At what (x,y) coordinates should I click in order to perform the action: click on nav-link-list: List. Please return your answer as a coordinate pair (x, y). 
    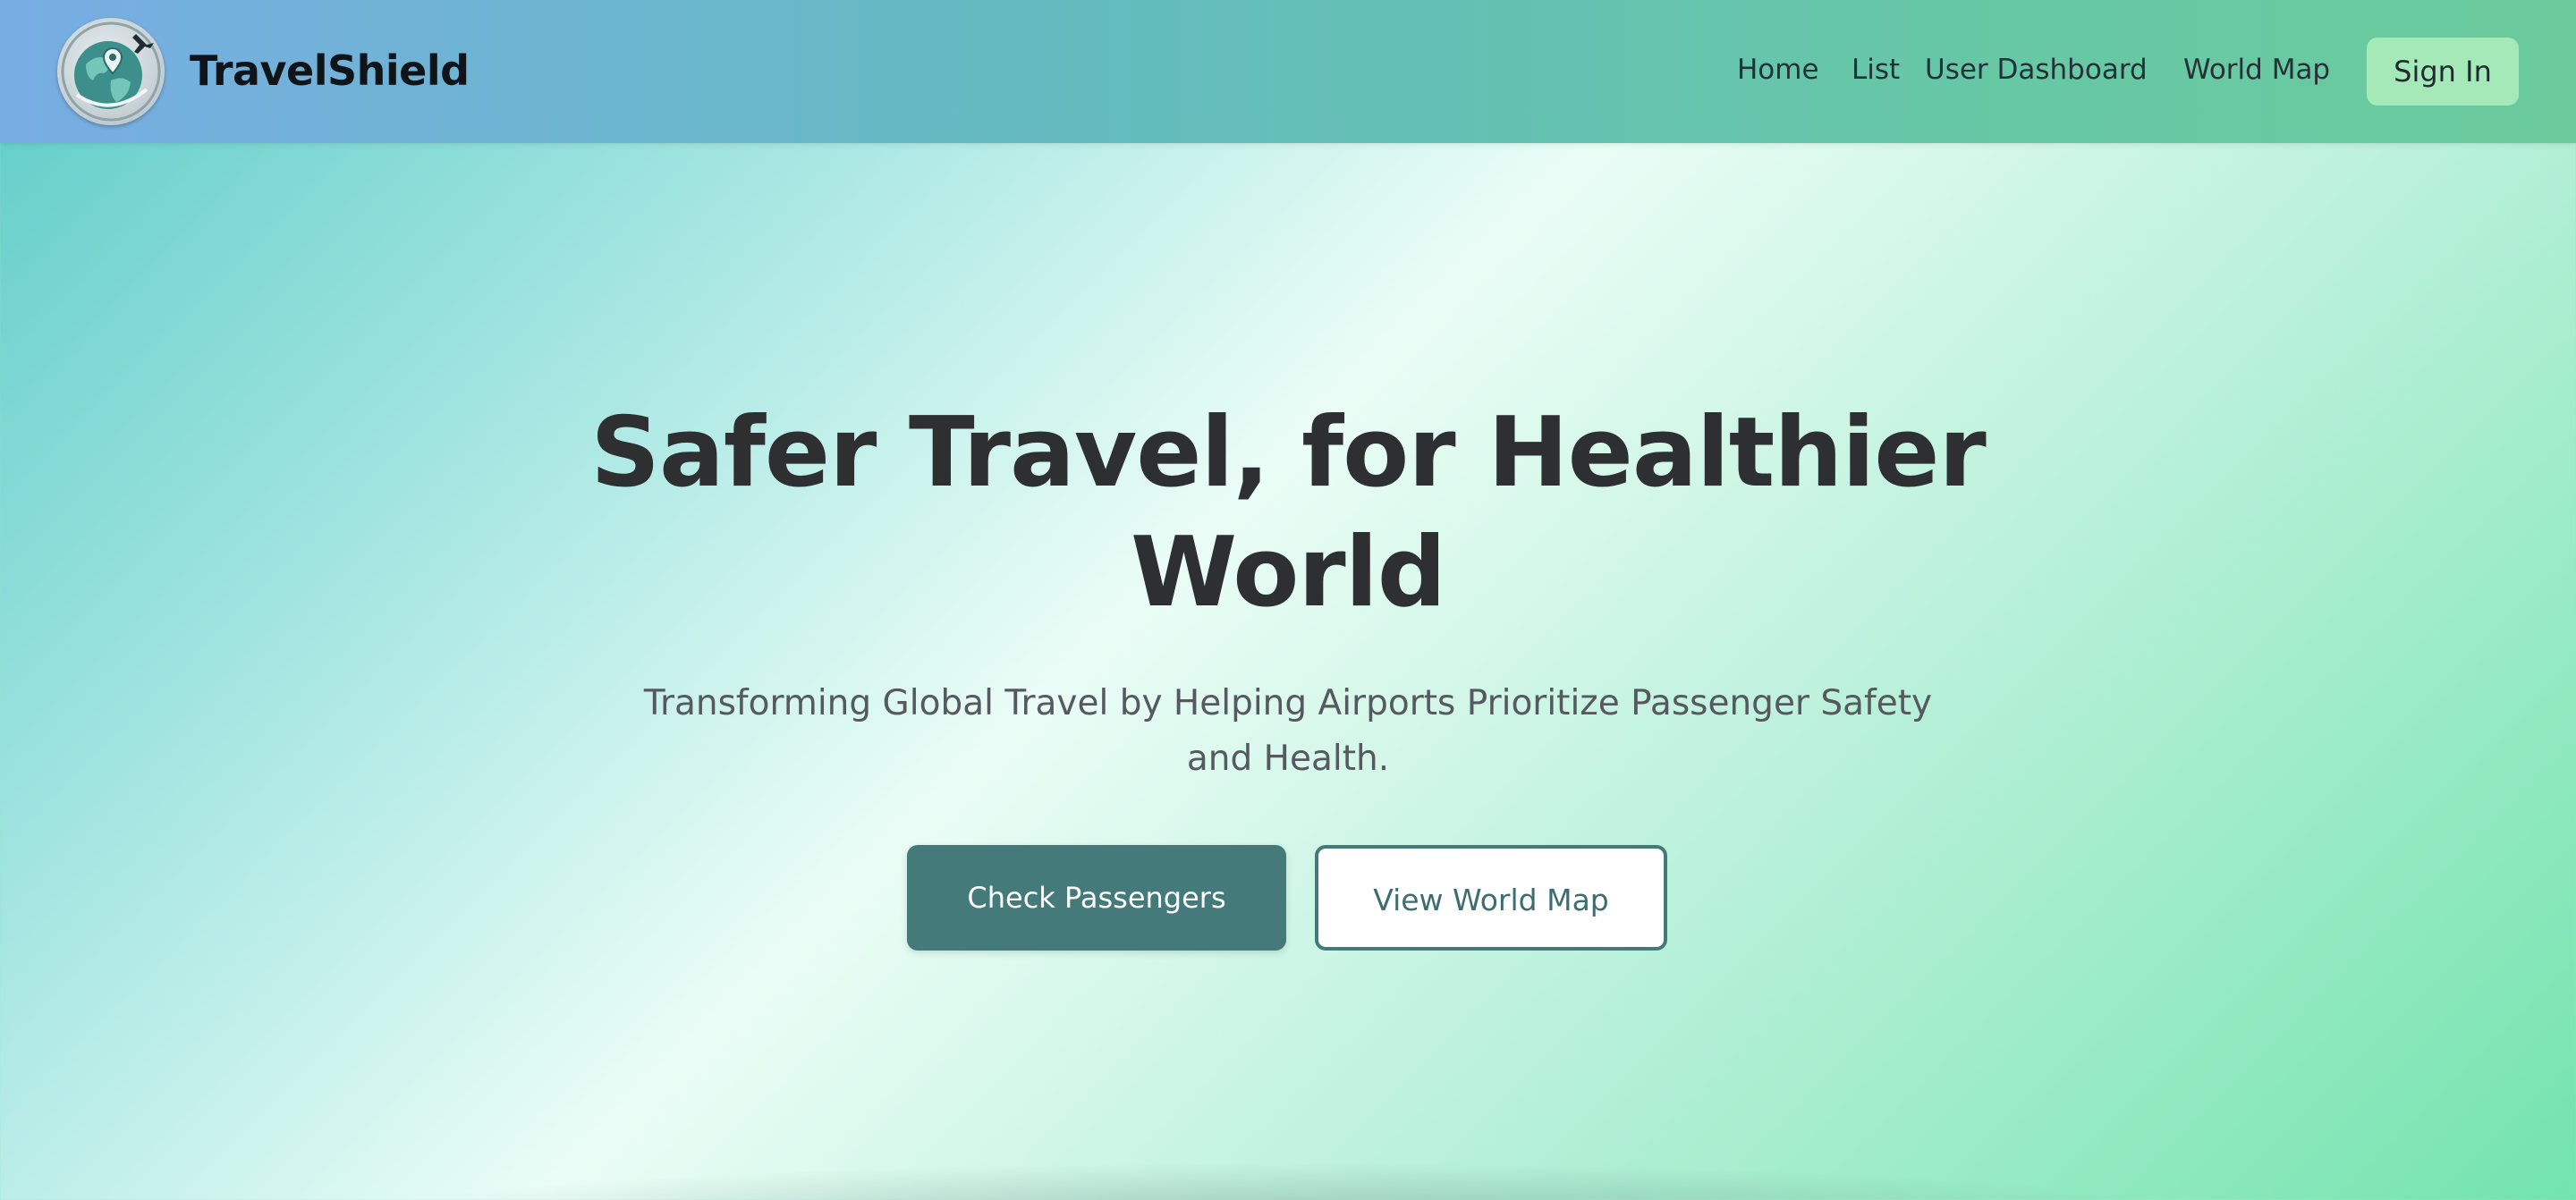
    Looking at the image, I should click on (1876, 70).